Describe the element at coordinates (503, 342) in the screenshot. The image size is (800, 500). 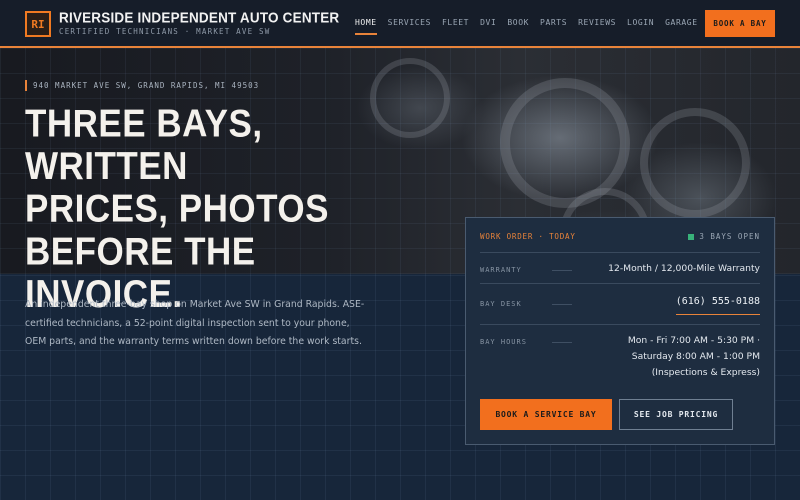
I see `bay-hours-label: BAY HOURS` at that location.